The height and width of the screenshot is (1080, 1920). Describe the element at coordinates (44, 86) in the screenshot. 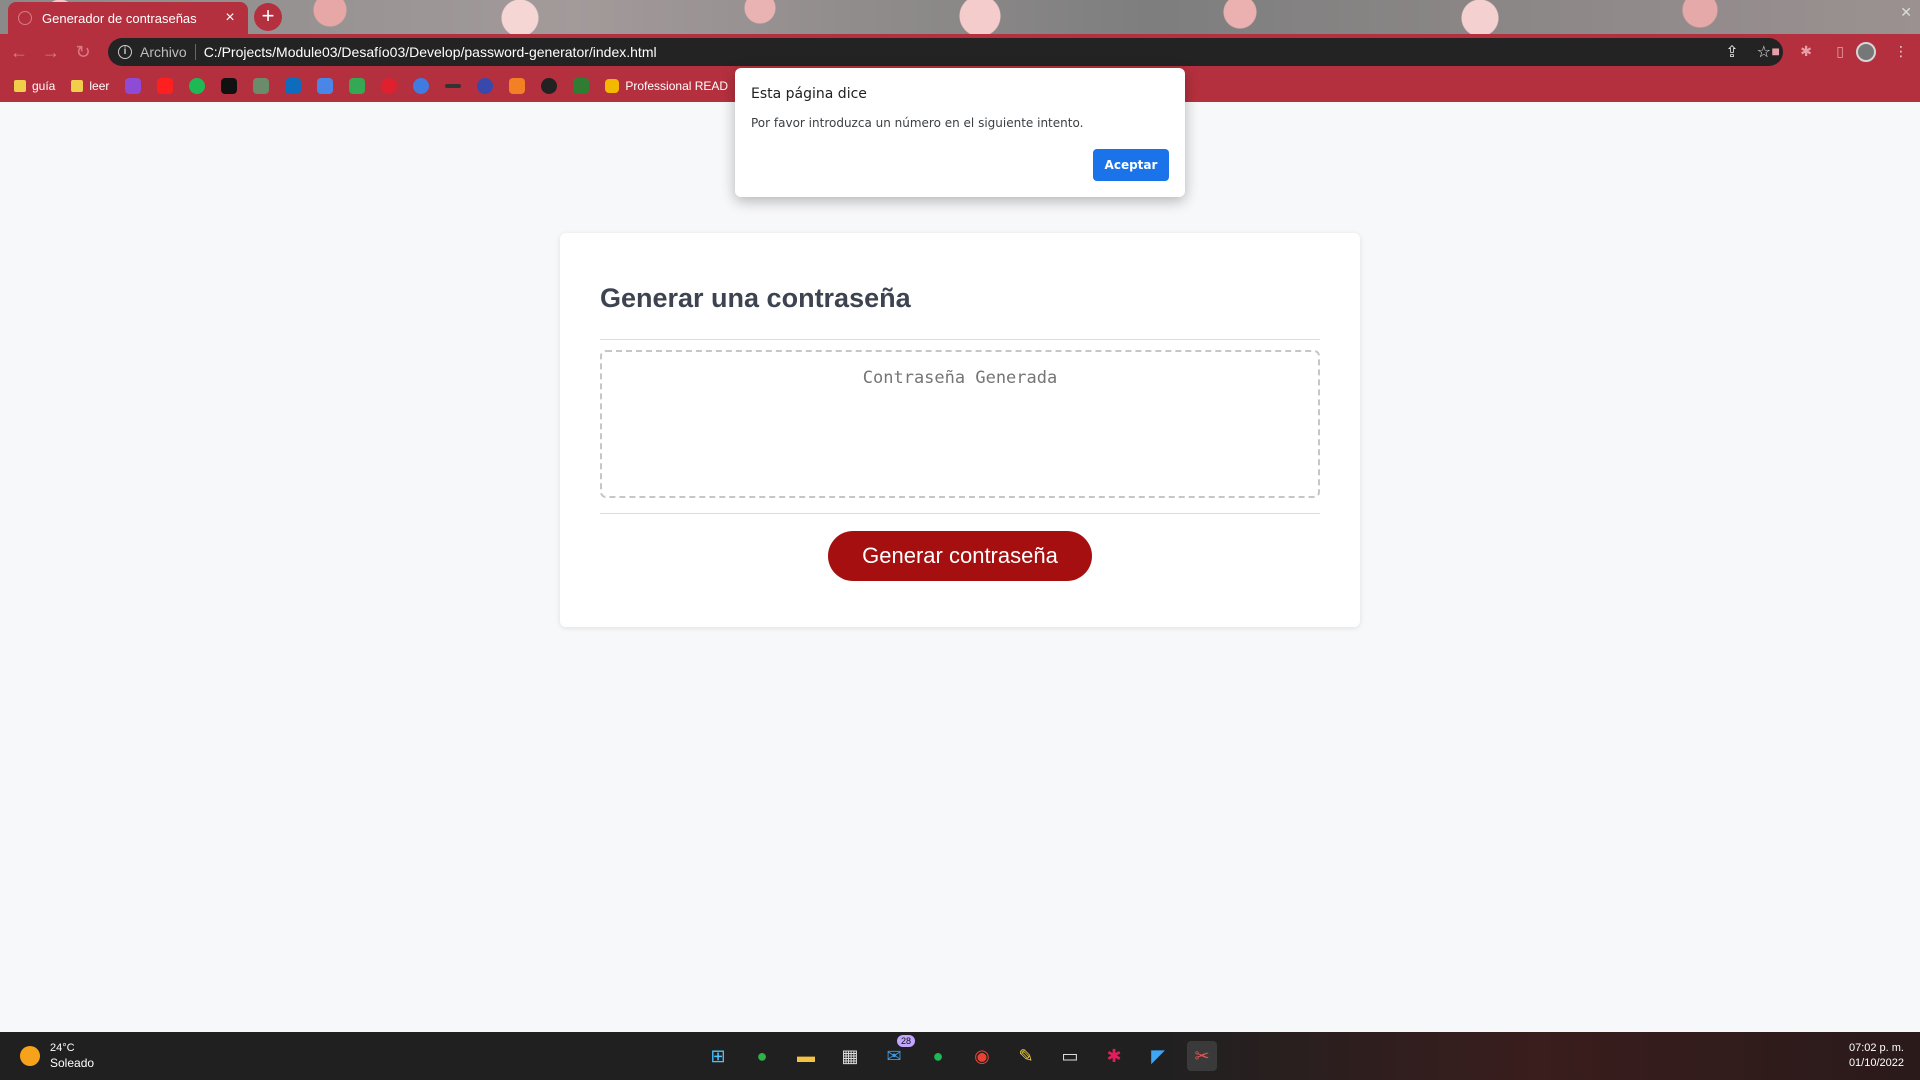

I see `bookmark-label: guía` at that location.